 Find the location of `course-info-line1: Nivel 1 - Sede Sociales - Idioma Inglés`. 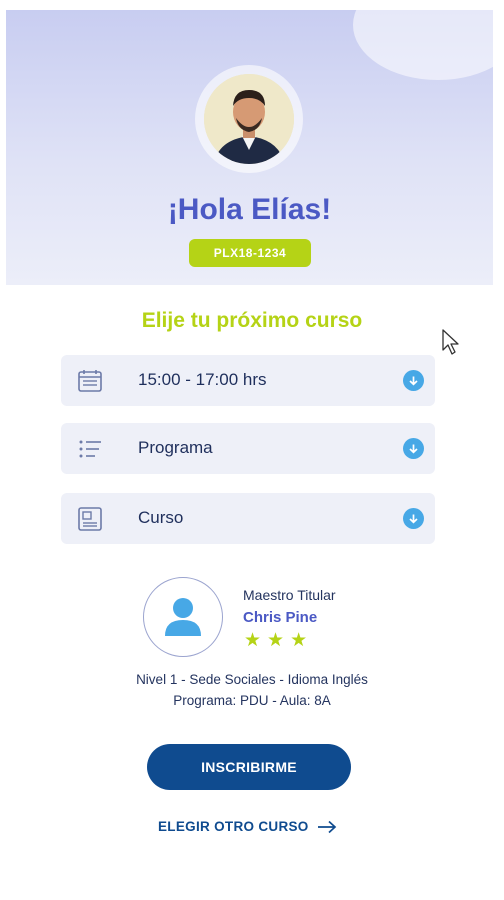

course-info-line1: Nivel 1 - Sede Sociales - Idioma Inglés is located at coordinates (252, 679).